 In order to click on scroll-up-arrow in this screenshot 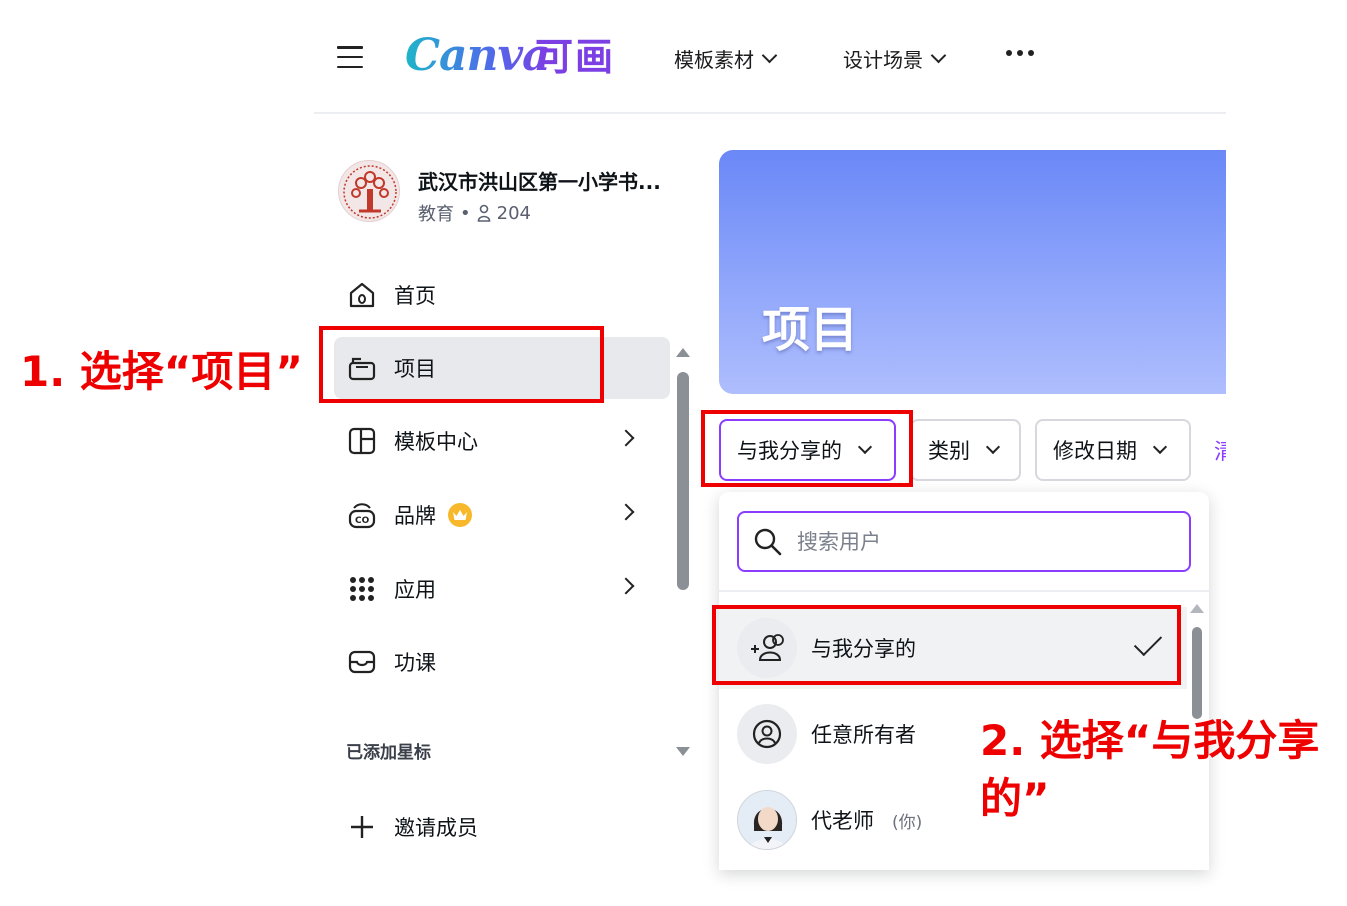, I will do `click(683, 352)`.